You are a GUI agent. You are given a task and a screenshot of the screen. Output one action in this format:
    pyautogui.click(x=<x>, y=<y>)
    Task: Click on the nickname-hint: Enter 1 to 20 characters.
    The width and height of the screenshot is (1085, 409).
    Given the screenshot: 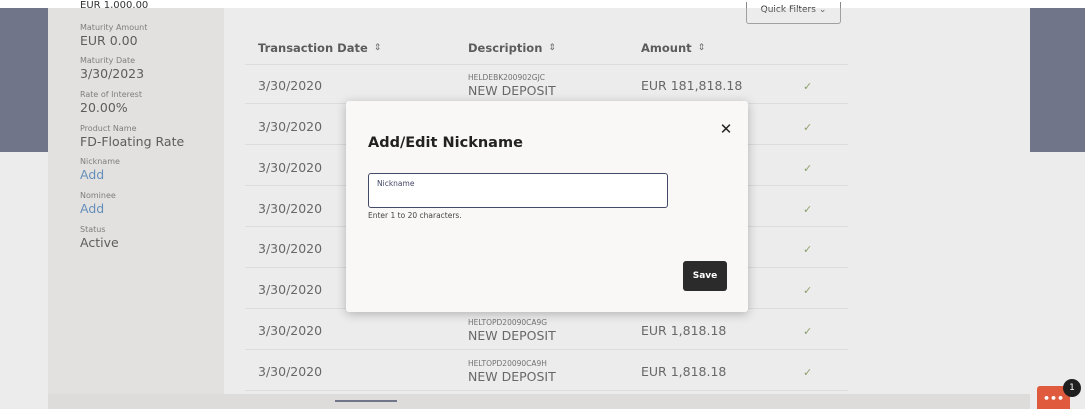 What is the action you would take?
    pyautogui.click(x=415, y=215)
    